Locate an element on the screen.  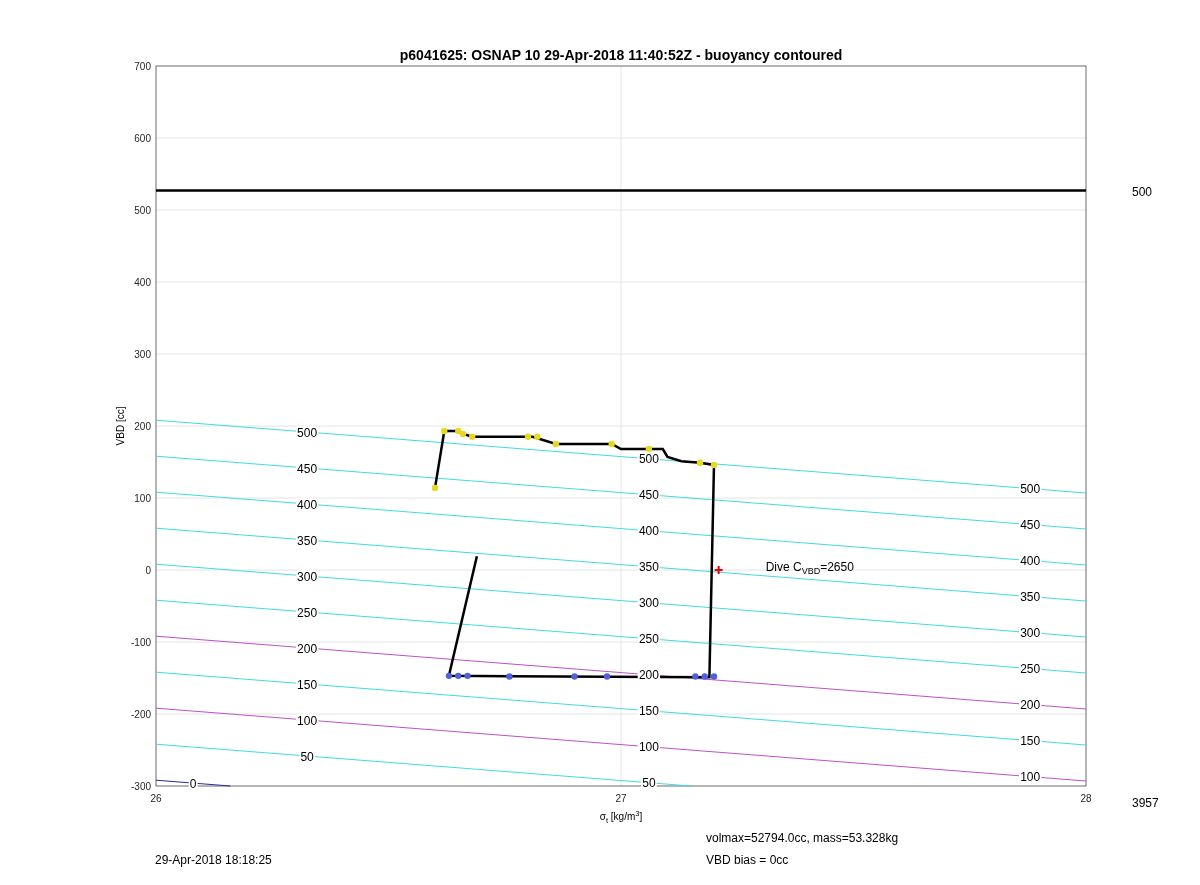
y-tick-label: 600 is located at coordinates (142, 138).